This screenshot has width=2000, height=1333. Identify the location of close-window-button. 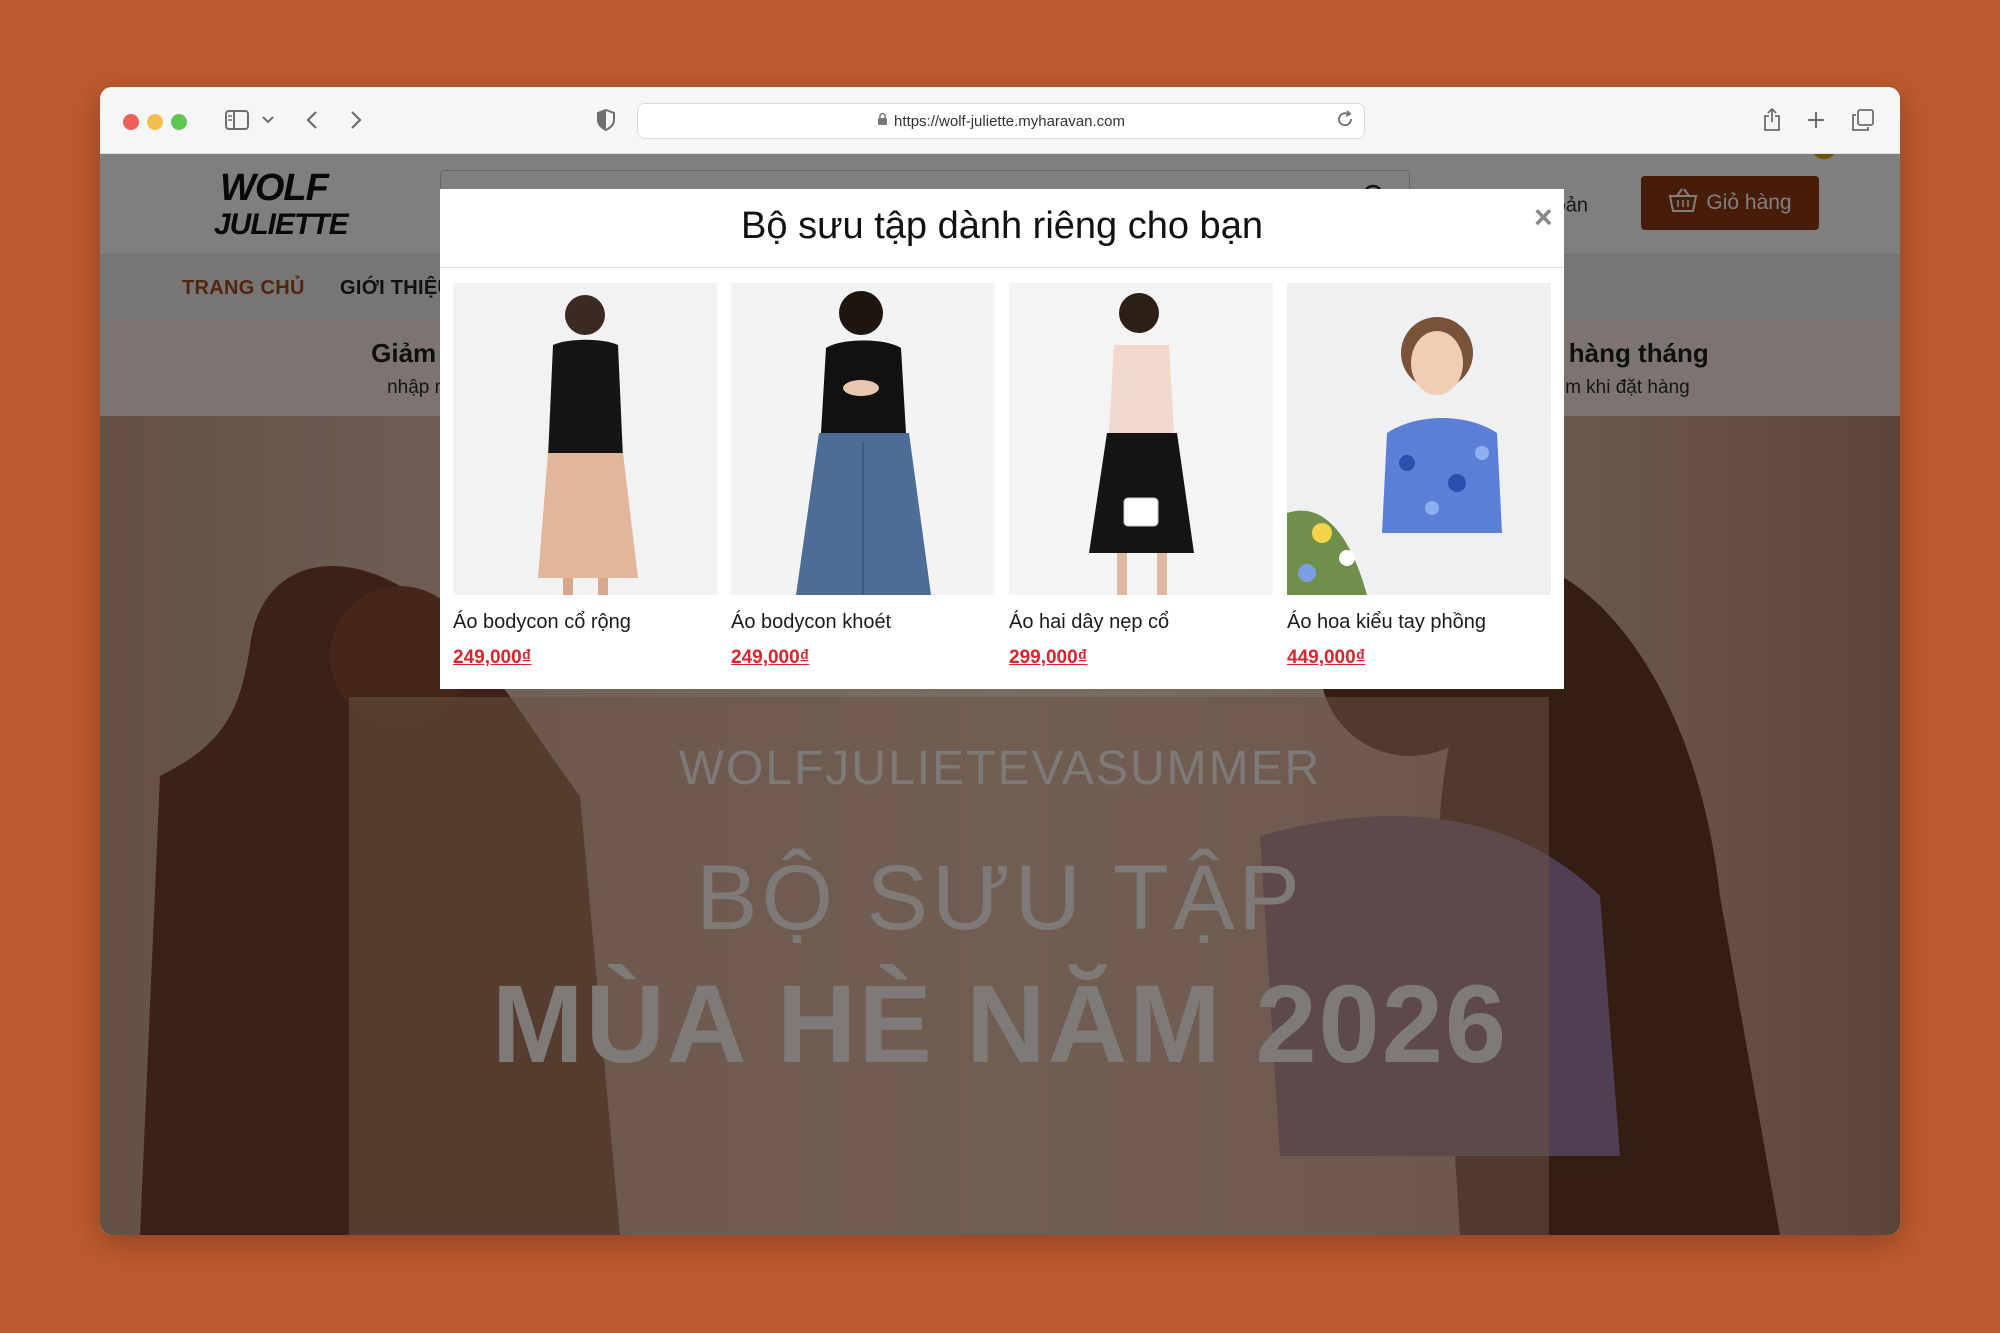
(131, 122).